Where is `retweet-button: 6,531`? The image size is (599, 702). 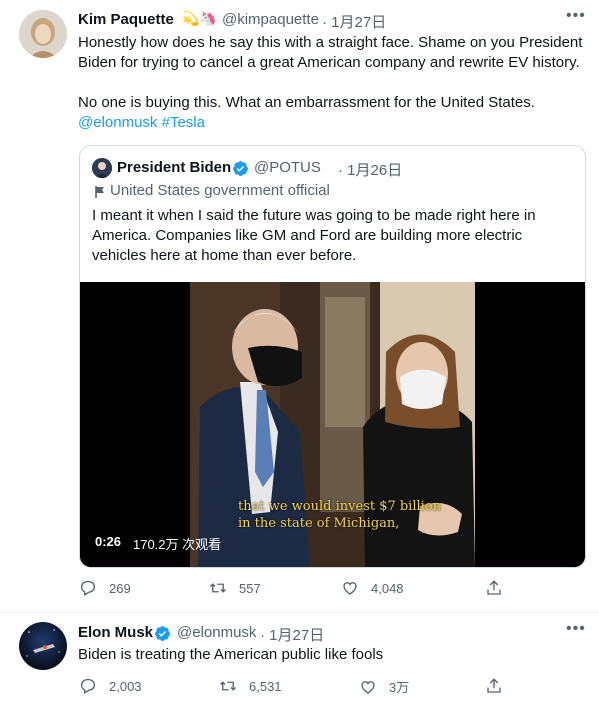 retweet-button: 6,531 is located at coordinates (250, 686).